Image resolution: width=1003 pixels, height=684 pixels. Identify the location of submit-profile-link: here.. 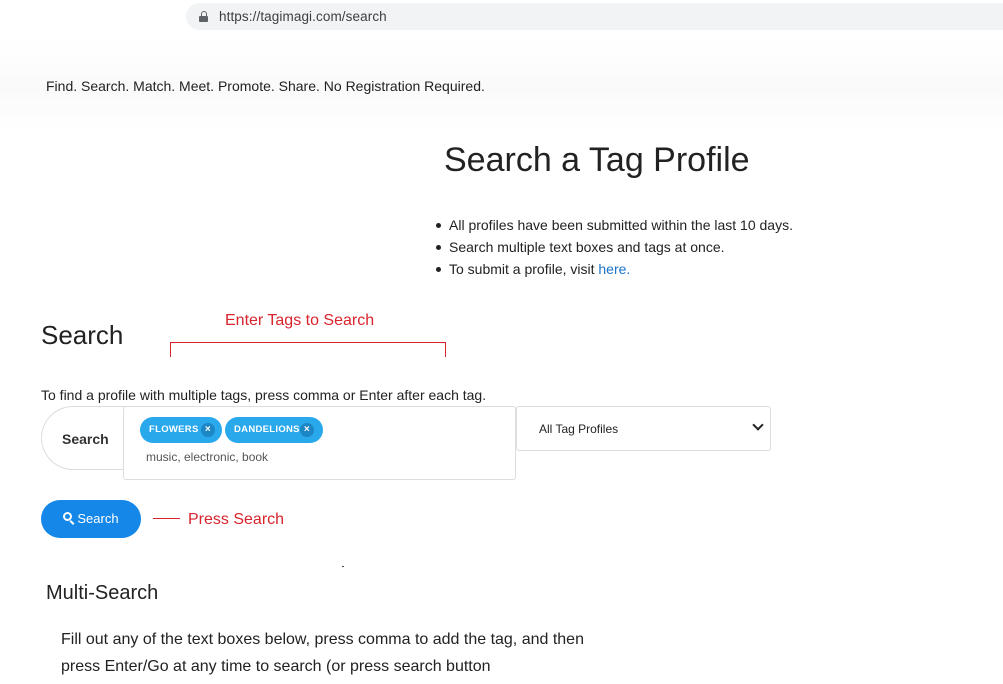
(614, 269).